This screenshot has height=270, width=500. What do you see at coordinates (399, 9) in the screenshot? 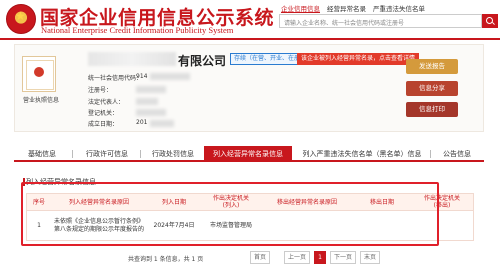
I see `link-serious-violation: 严重违法失信名单` at bounding box center [399, 9].